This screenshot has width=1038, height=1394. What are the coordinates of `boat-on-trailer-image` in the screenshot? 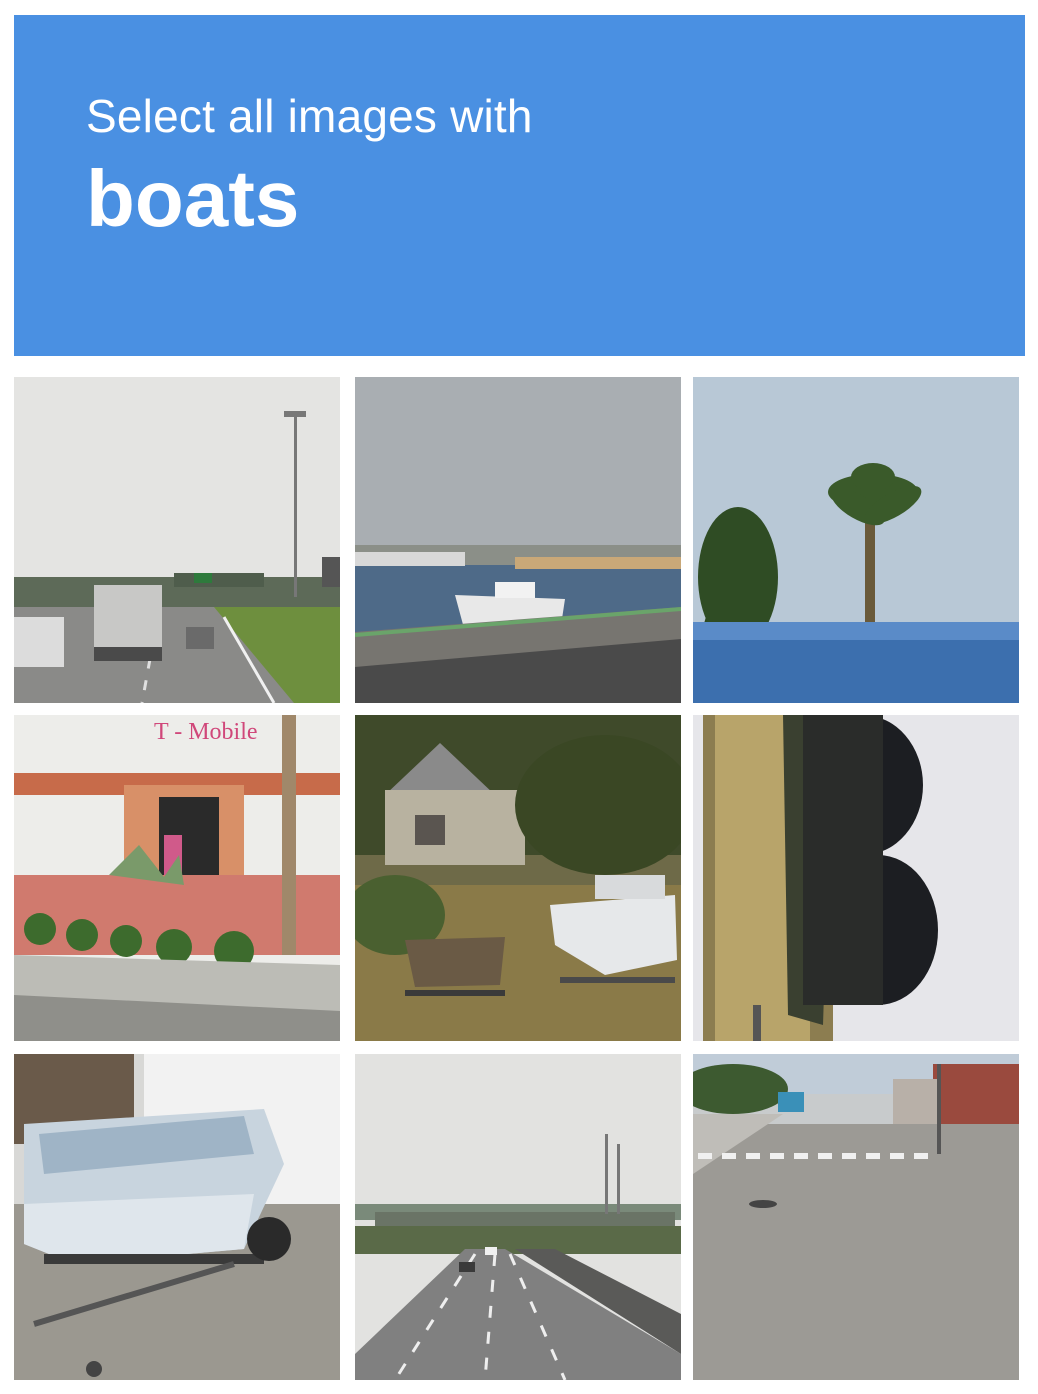 It's located at (177, 1217).